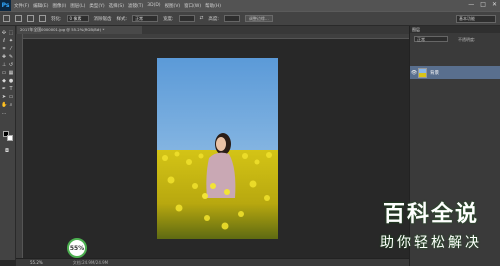 Image resolution: width=500 pixels, height=266 pixels. Describe the element at coordinates (212, 262) in the screenshot. I see `status-bar: 55.2% 文档:24.9M/24.9M` at that location.